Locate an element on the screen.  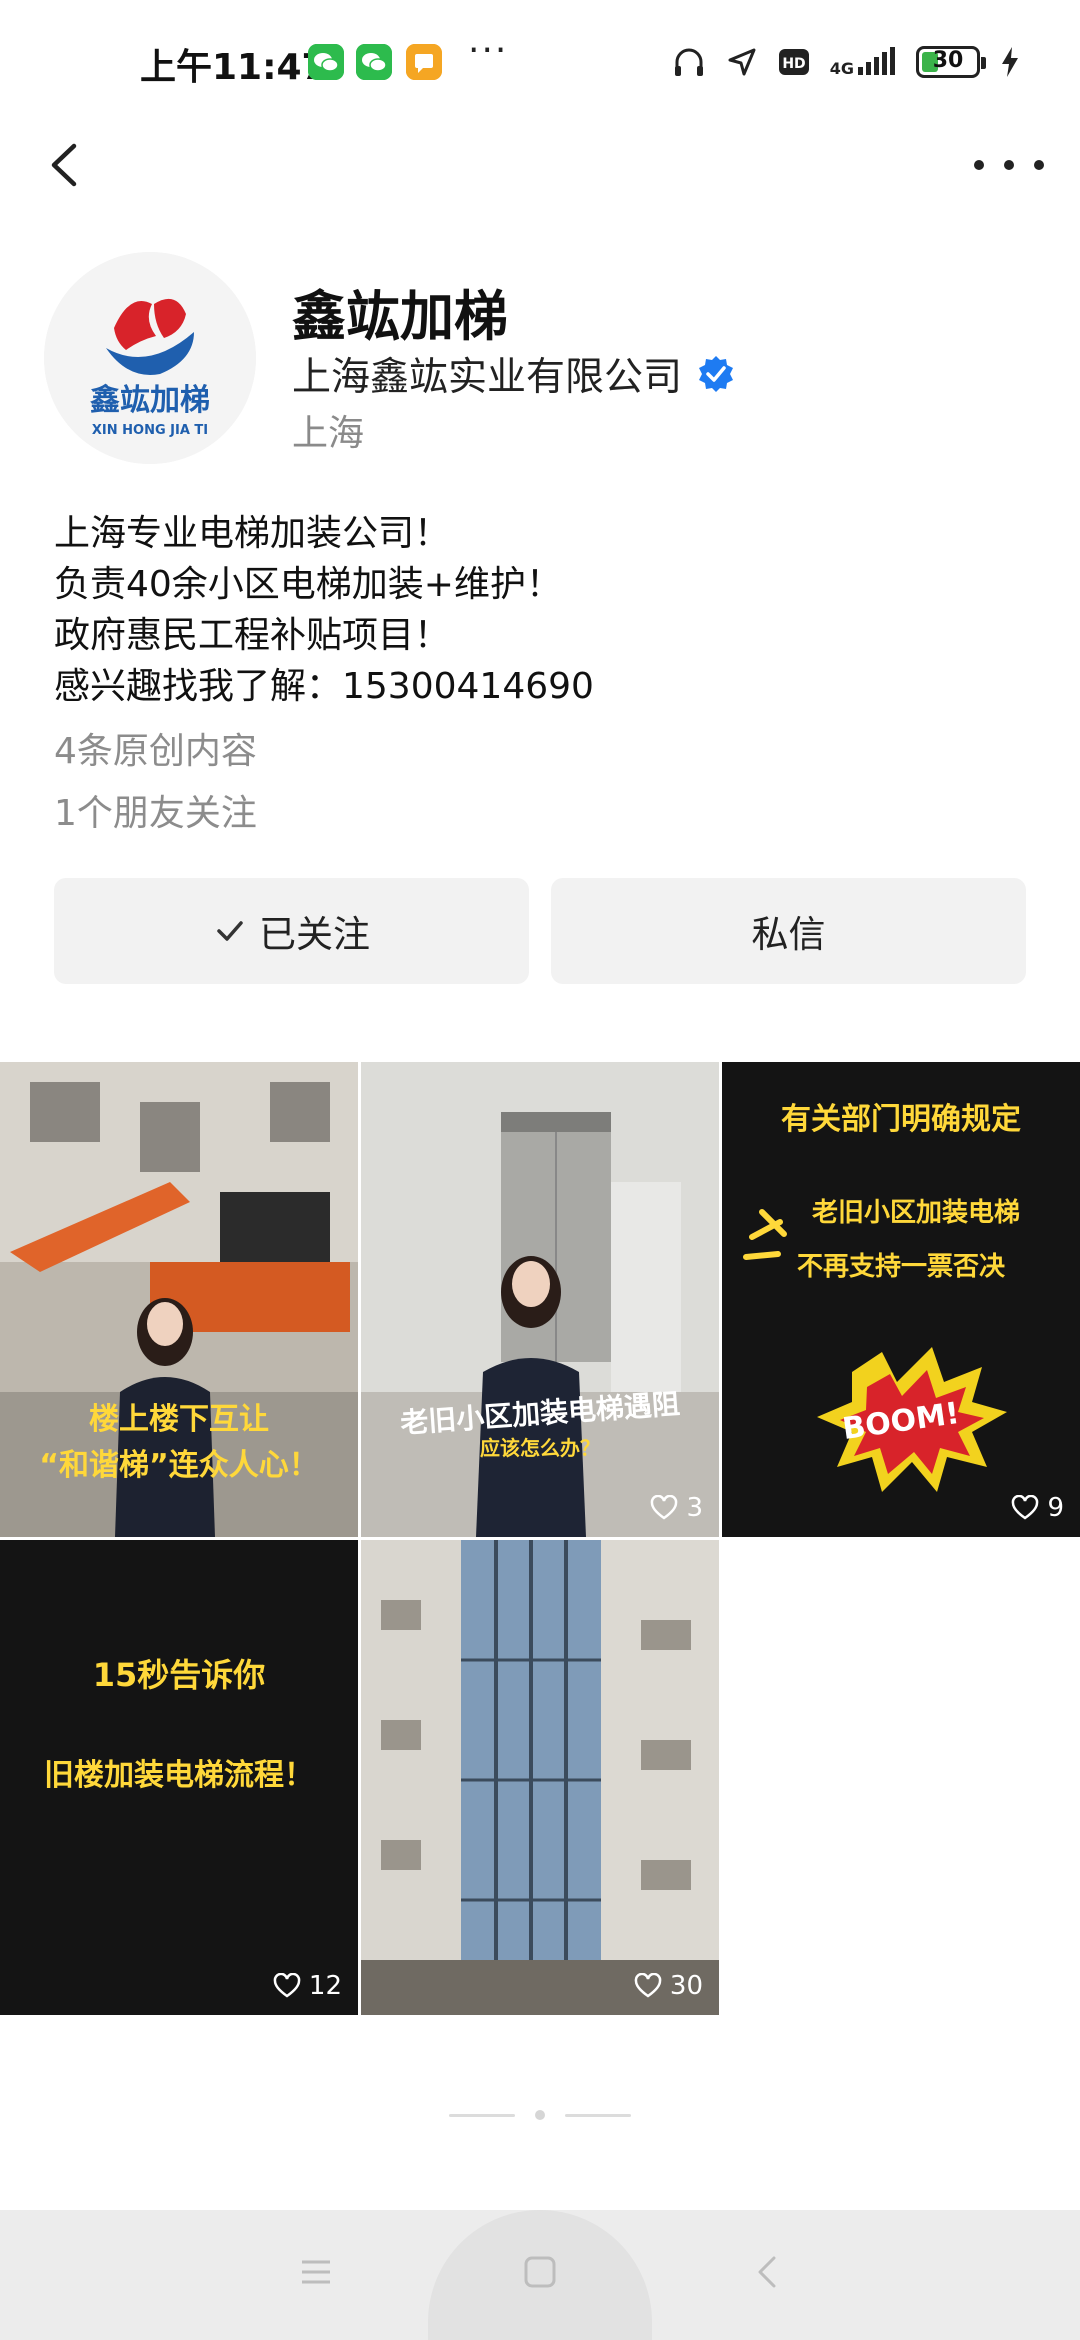
svg-text: HD is located at coordinates (793, 64).